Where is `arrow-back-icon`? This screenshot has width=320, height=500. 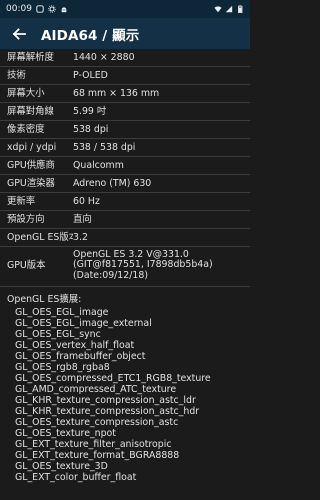
arrow-back-icon is located at coordinates (19, 33).